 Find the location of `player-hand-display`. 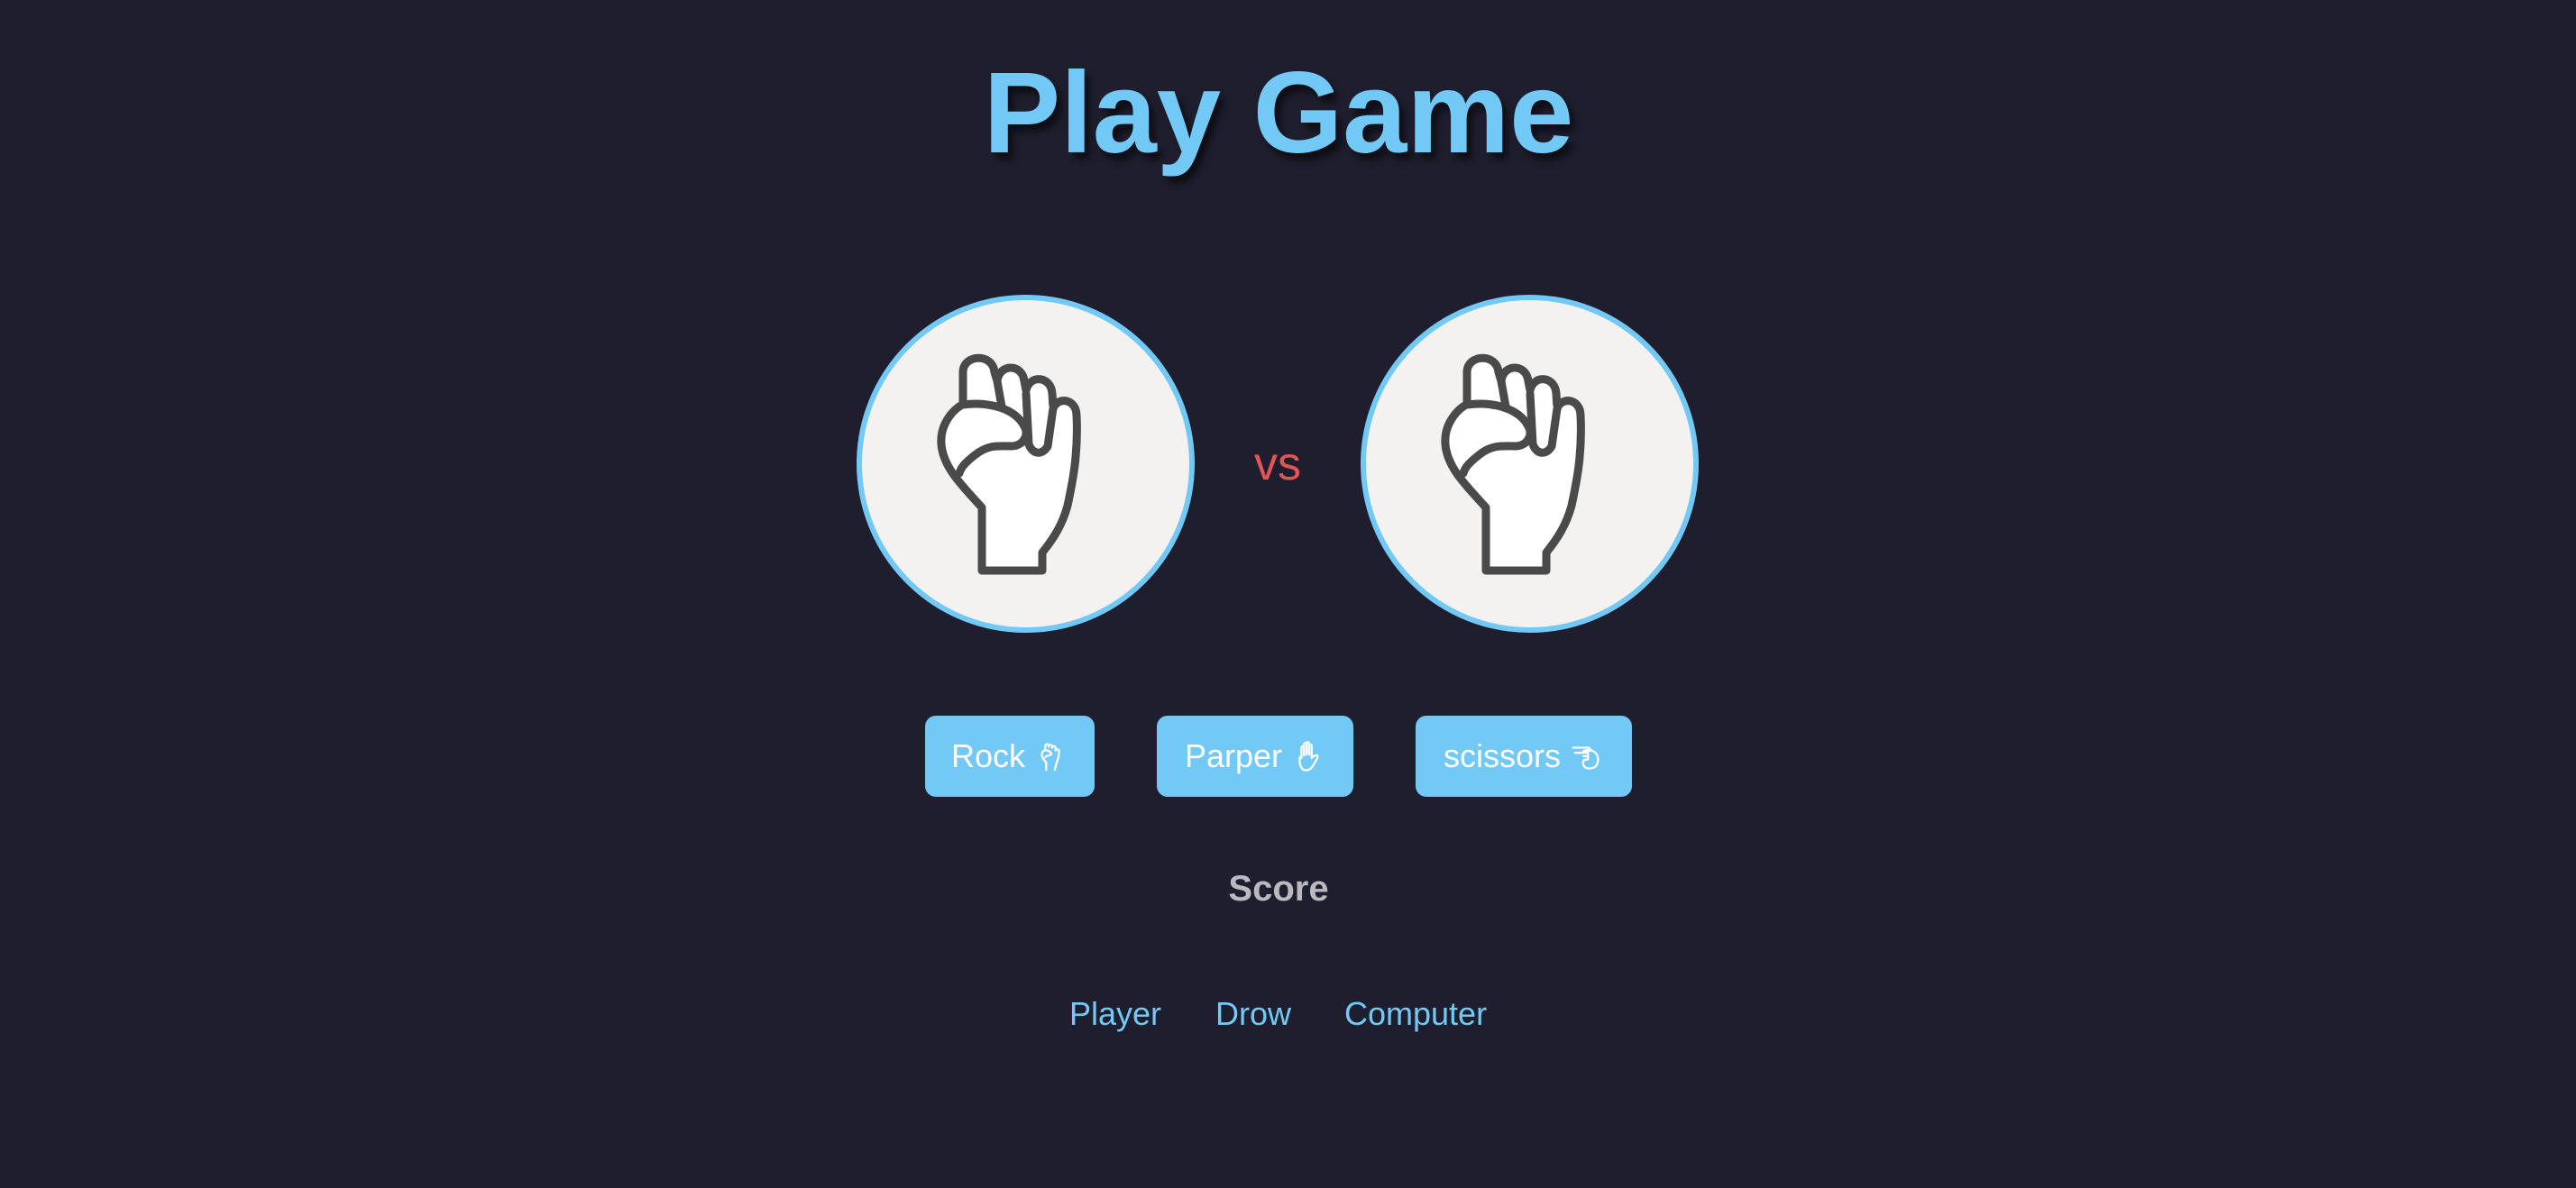

player-hand-display is located at coordinates (1026, 464).